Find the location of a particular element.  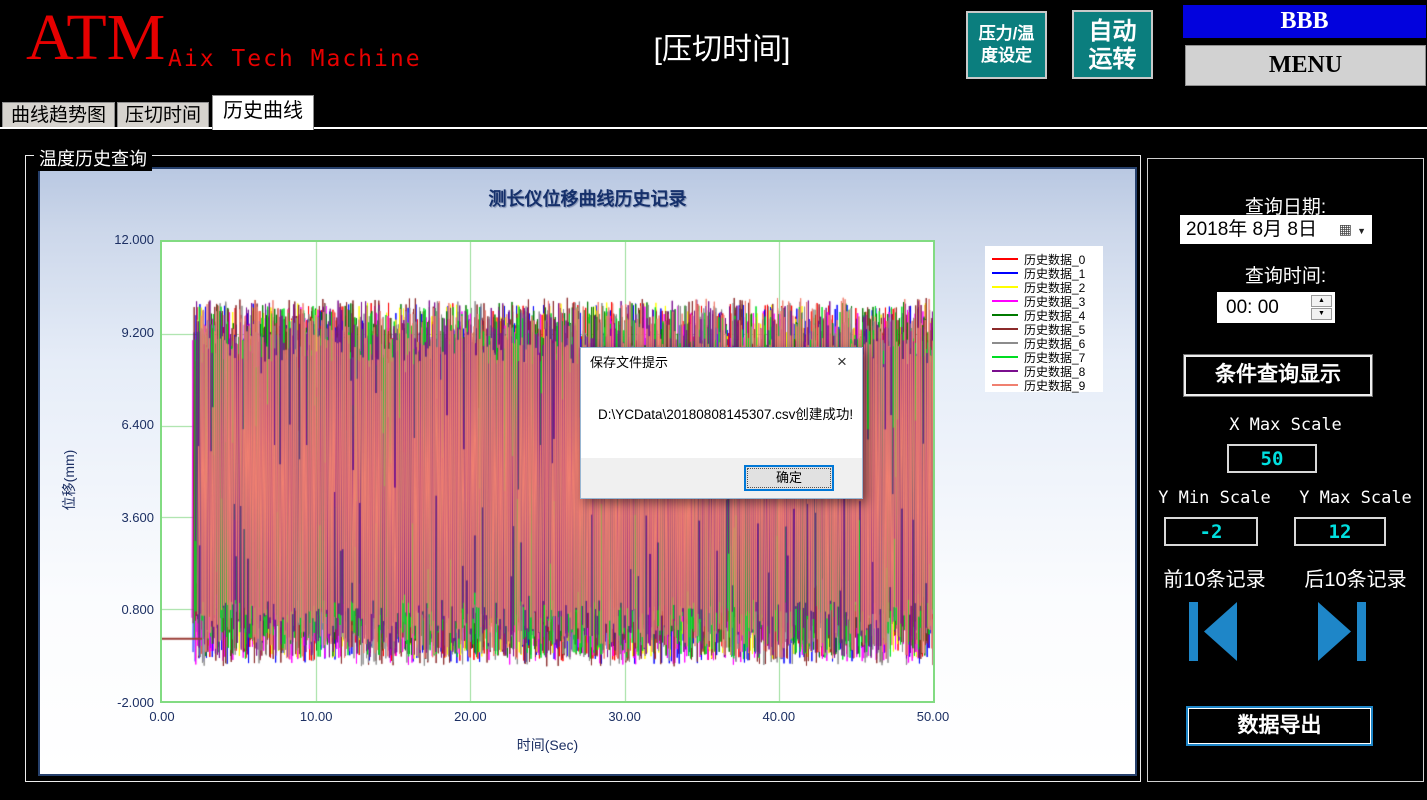

y-tick-label: 0.800 is located at coordinates (137, 610).